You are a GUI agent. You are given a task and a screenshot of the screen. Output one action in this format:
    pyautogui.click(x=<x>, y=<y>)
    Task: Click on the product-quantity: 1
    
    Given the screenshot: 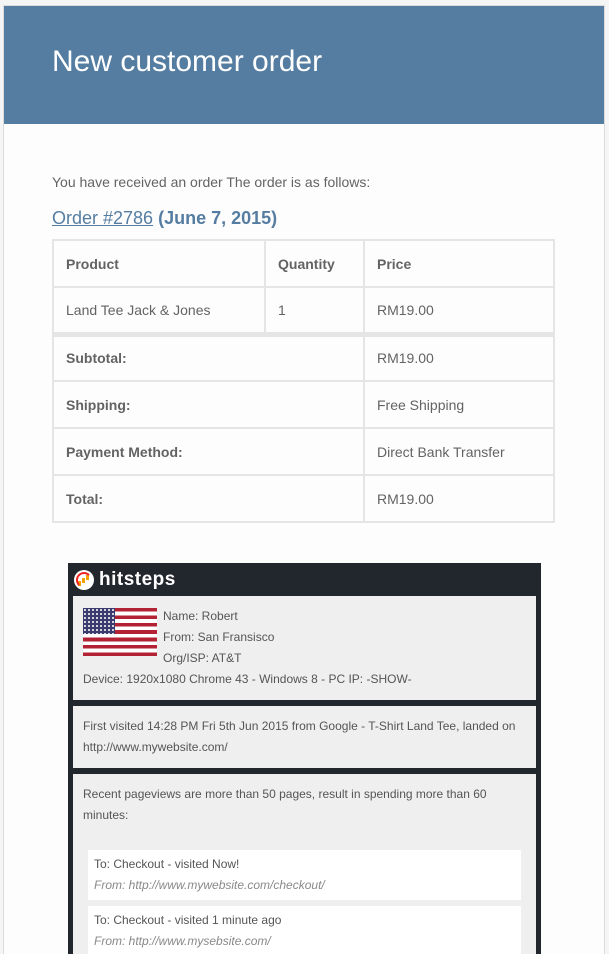 What is the action you would take?
    pyautogui.click(x=314, y=310)
    